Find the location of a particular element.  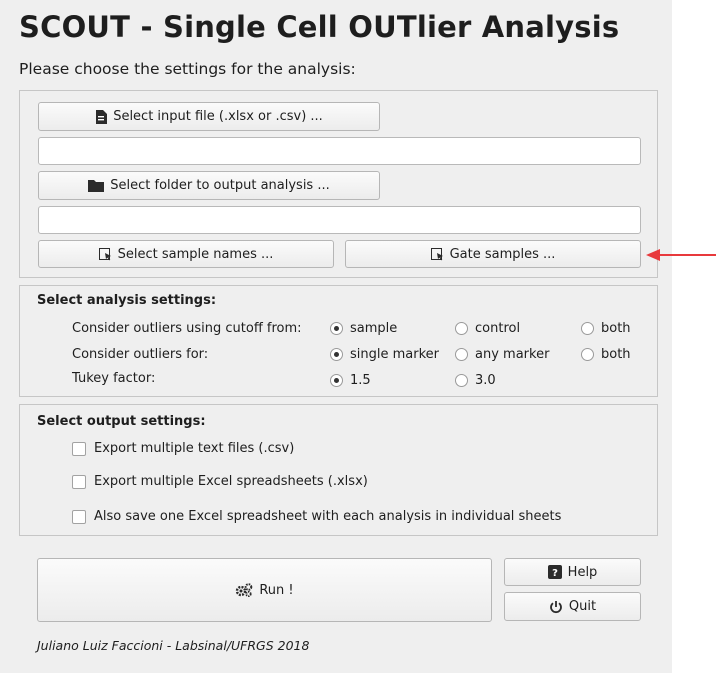

output-settings-heading: Select output settings: is located at coordinates (121, 421).